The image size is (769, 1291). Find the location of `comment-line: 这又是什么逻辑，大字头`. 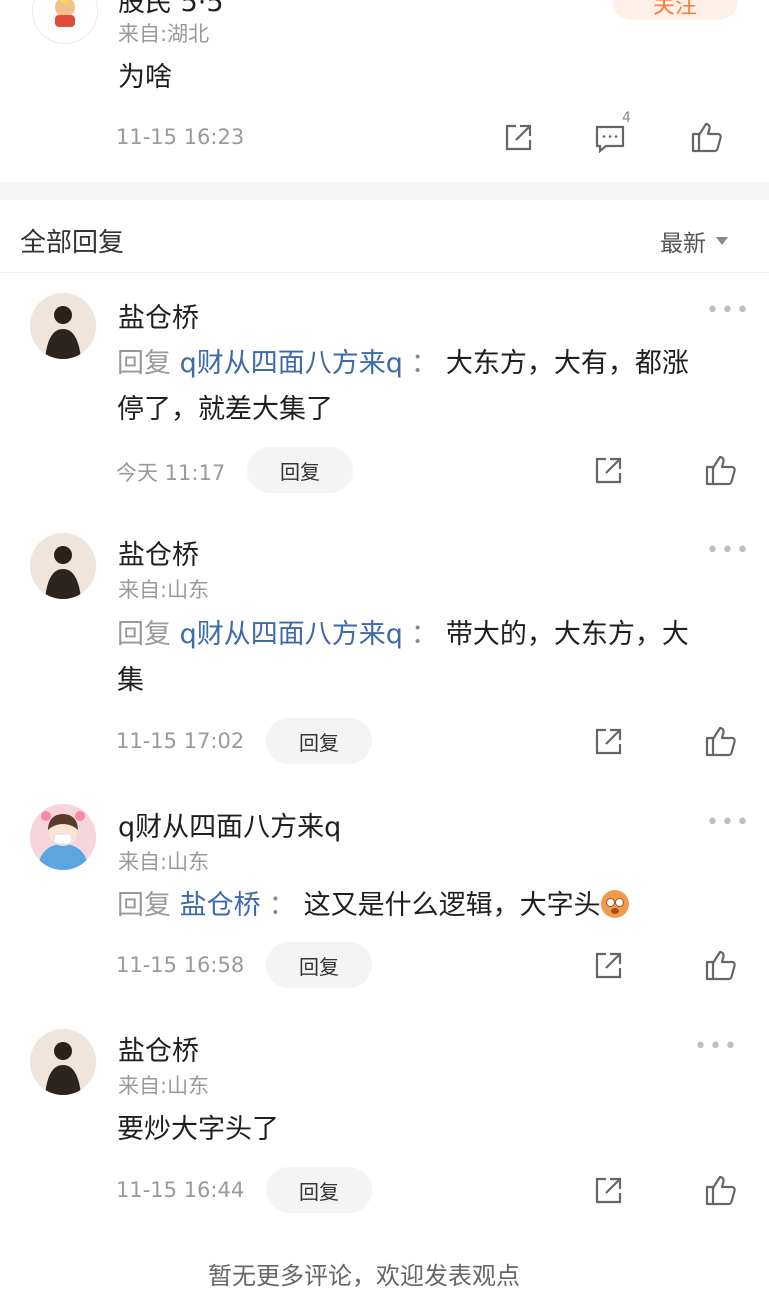

comment-line: 这又是什么逻辑，大字头 is located at coordinates (452, 905).